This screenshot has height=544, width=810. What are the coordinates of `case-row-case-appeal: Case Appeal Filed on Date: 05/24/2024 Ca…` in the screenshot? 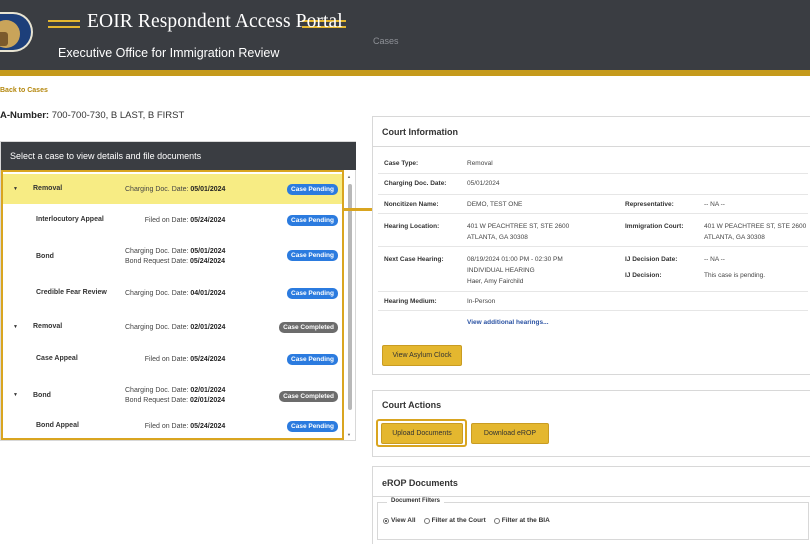 It's located at (172, 359).